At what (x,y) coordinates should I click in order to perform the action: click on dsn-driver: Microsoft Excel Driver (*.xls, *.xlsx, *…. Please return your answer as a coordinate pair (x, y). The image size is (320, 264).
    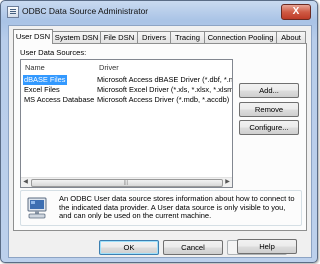
    Looking at the image, I should click on (165, 89).